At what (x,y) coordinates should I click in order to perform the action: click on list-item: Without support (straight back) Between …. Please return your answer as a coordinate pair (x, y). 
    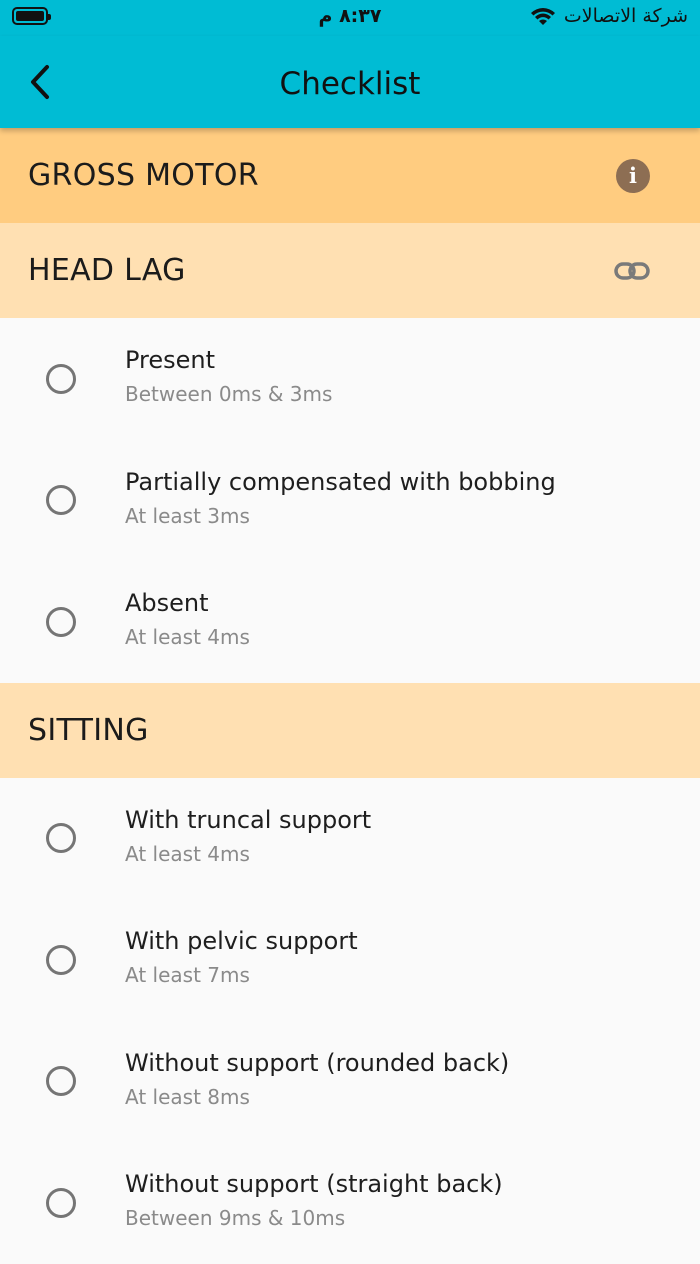
    Looking at the image, I should click on (350, 1203).